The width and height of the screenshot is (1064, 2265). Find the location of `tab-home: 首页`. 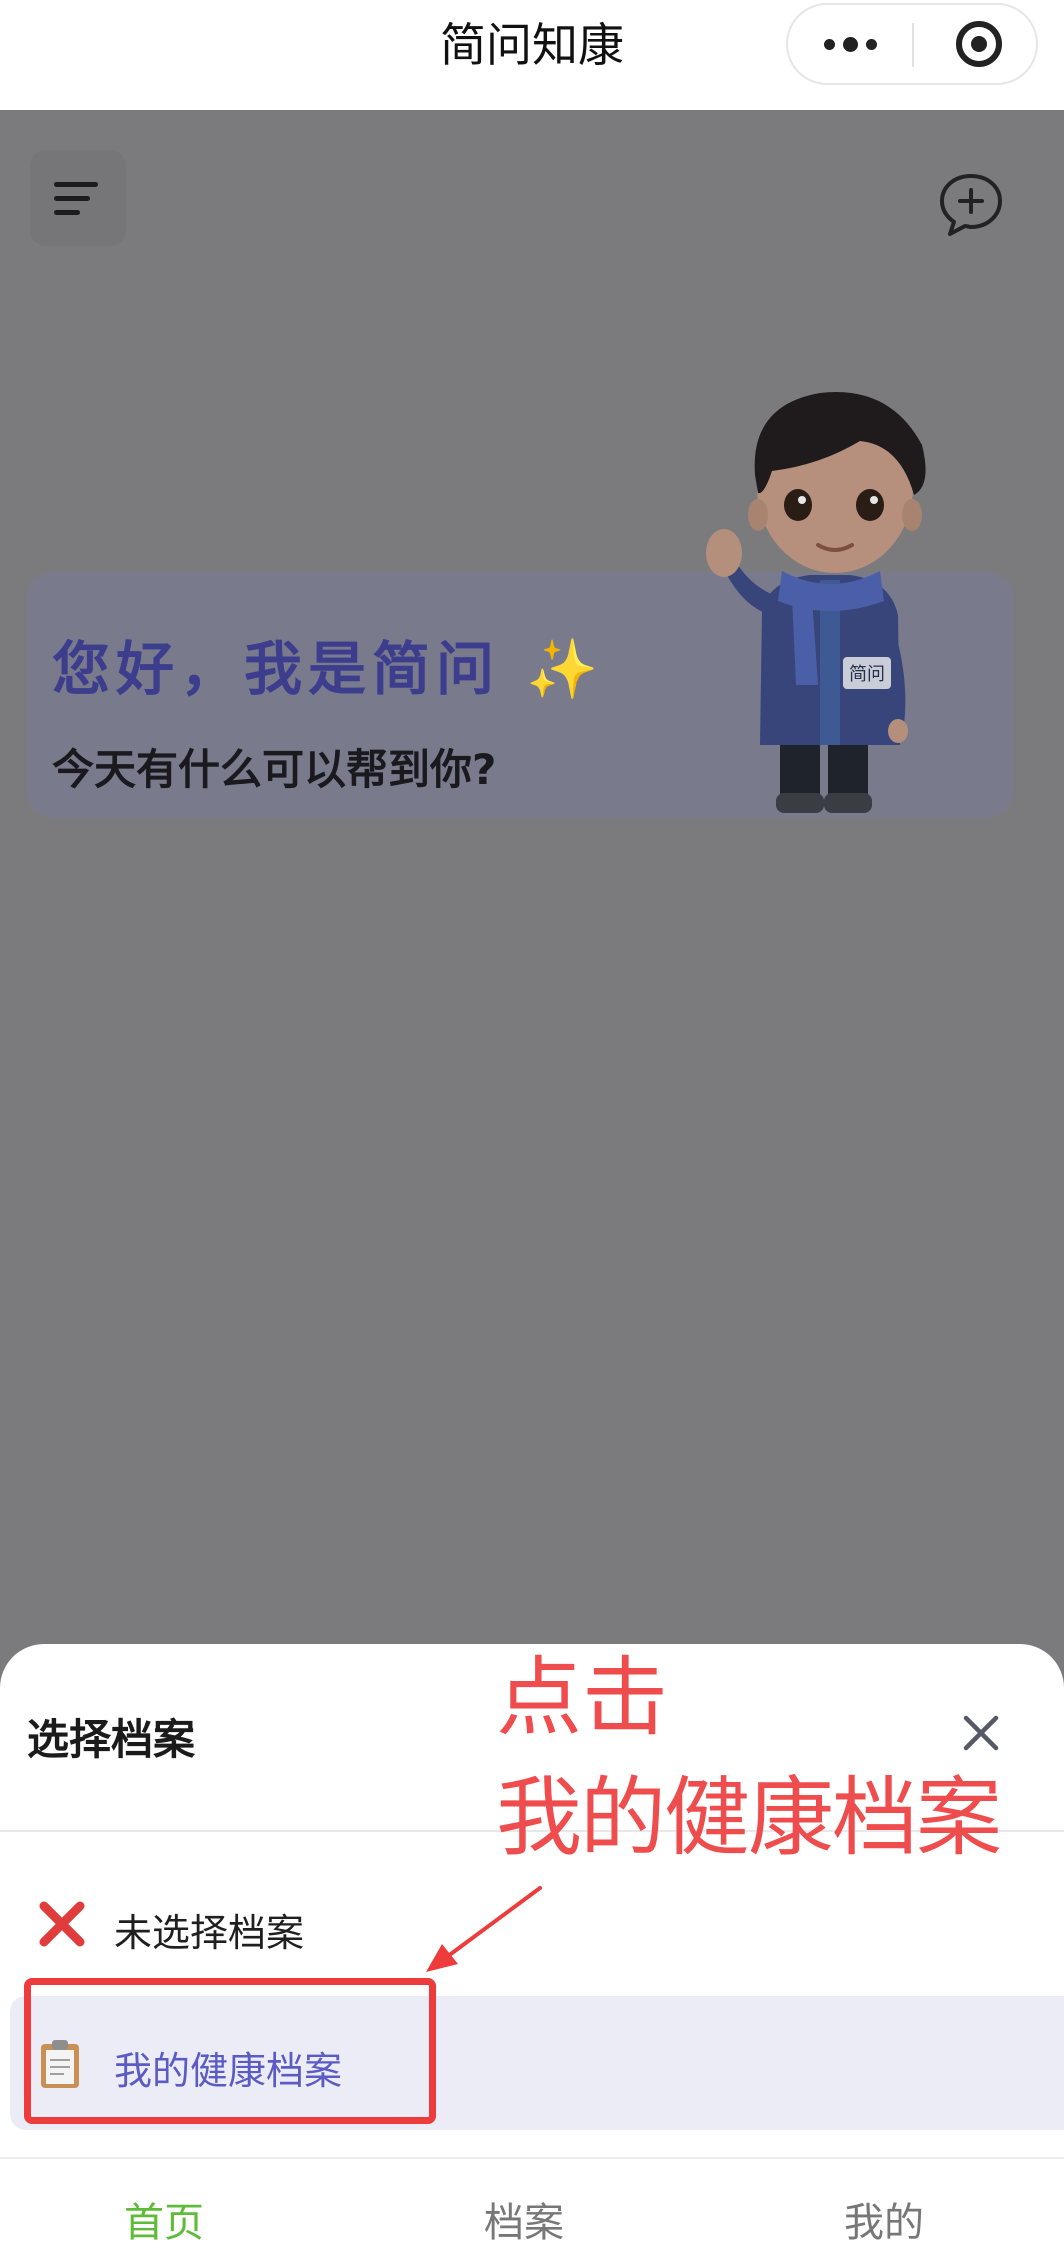

tab-home: 首页 is located at coordinates (164, 2219).